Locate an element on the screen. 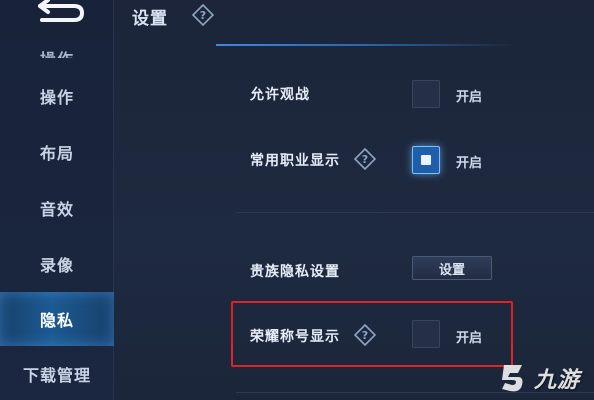 This screenshot has height=400, width=594. sidebar-item-layout: 布局 is located at coordinates (57, 152).